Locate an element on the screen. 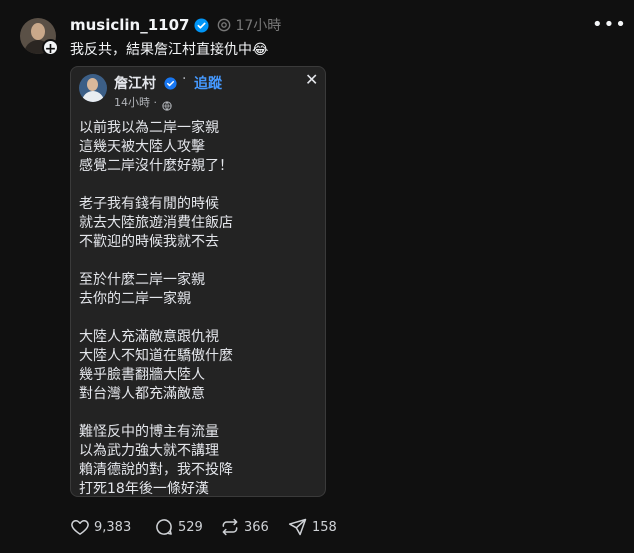 The image size is (634, 553). like-button: 9,383 is located at coordinates (112, 527).